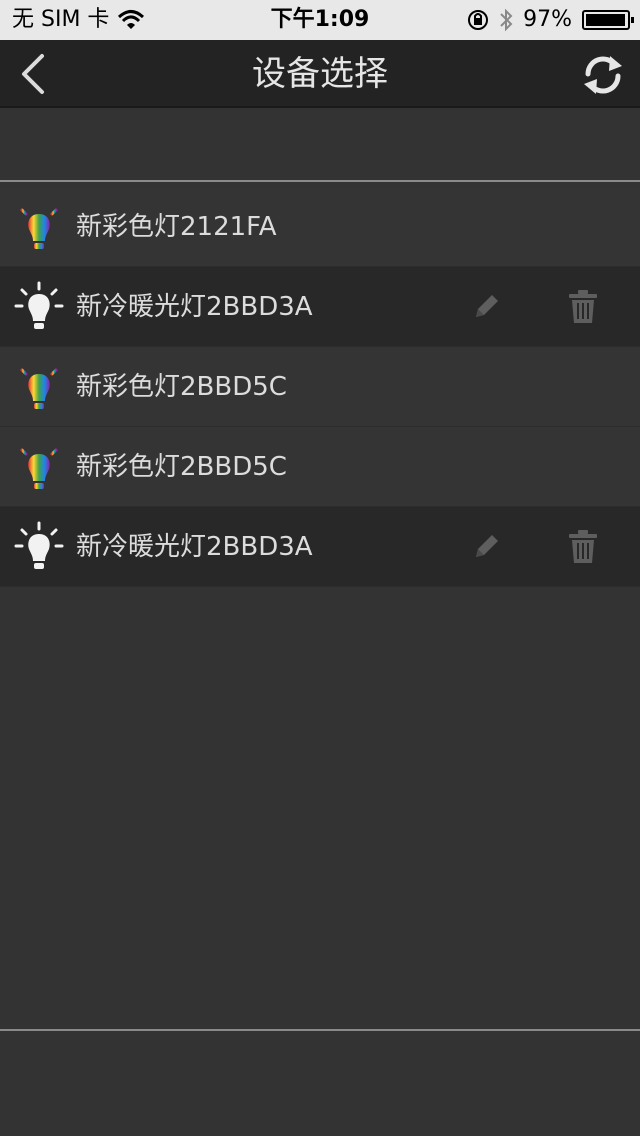 The height and width of the screenshot is (1136, 640). I want to click on list-top-divider, so click(320, 181).